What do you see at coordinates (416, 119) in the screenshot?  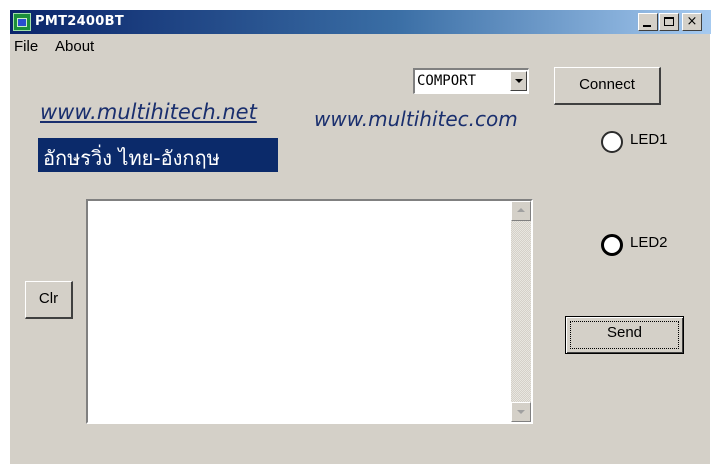 I see `website-link-com: www.multihitec.com` at bounding box center [416, 119].